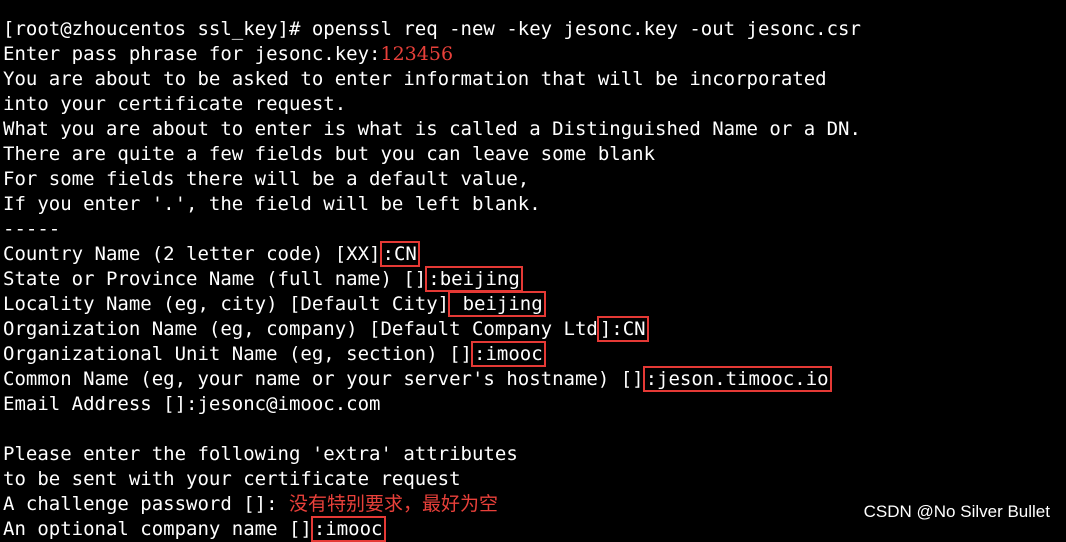  What do you see at coordinates (956, 511) in the screenshot?
I see `csdn-watermark: CSDN @No Silver Bullet` at bounding box center [956, 511].